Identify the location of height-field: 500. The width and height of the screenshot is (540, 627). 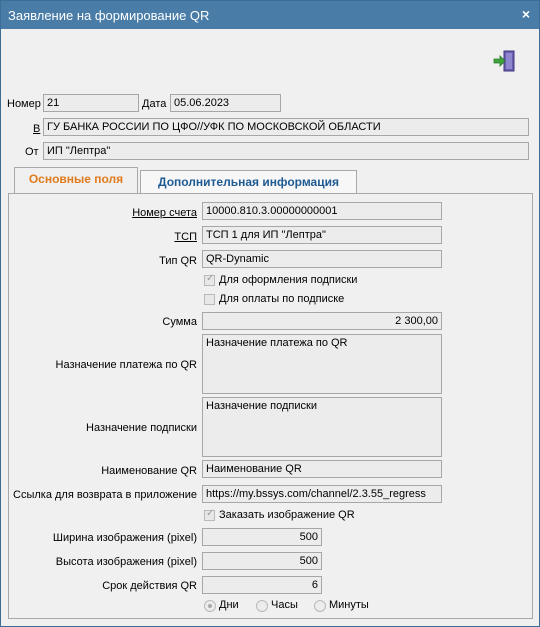
(262, 561).